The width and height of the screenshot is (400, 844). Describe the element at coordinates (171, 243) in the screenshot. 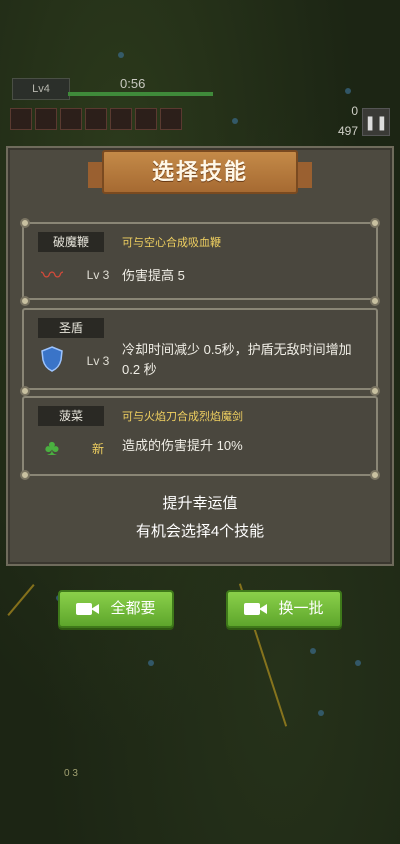

I see `skill-combo-hint: 可与空心合成吸血鞭` at that location.